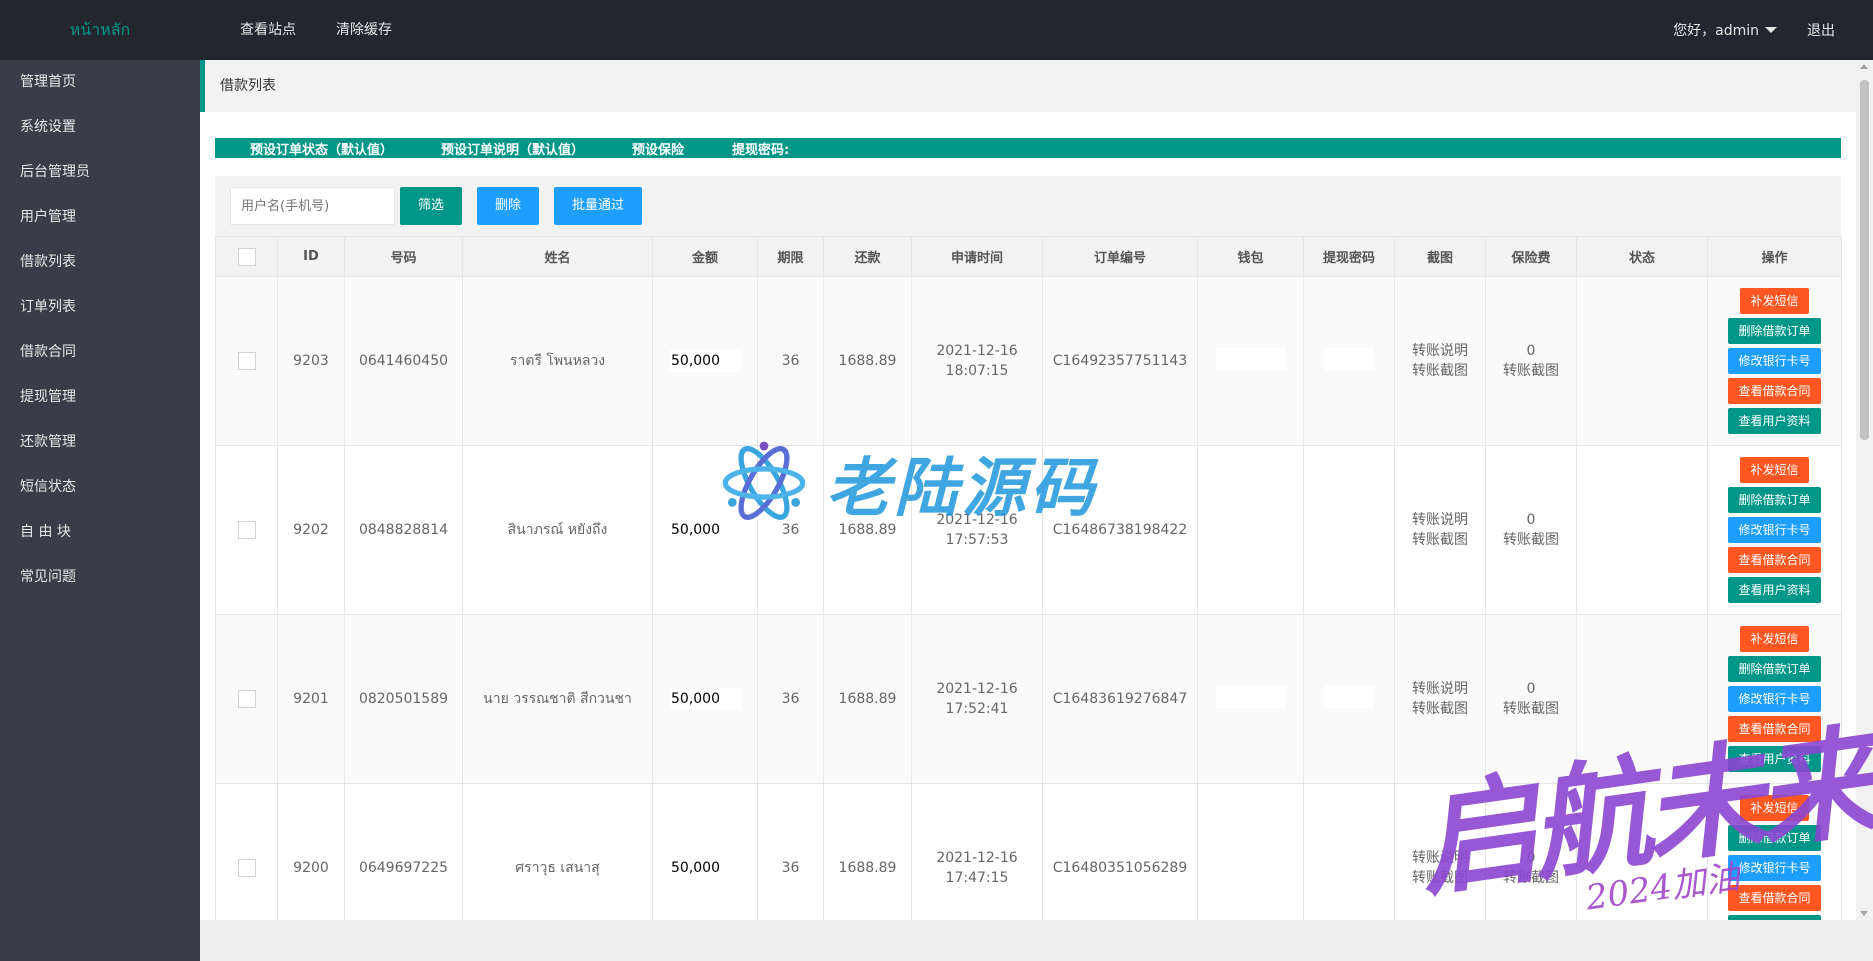  What do you see at coordinates (1864, 66) in the screenshot?
I see `scroll-up-icon` at bounding box center [1864, 66].